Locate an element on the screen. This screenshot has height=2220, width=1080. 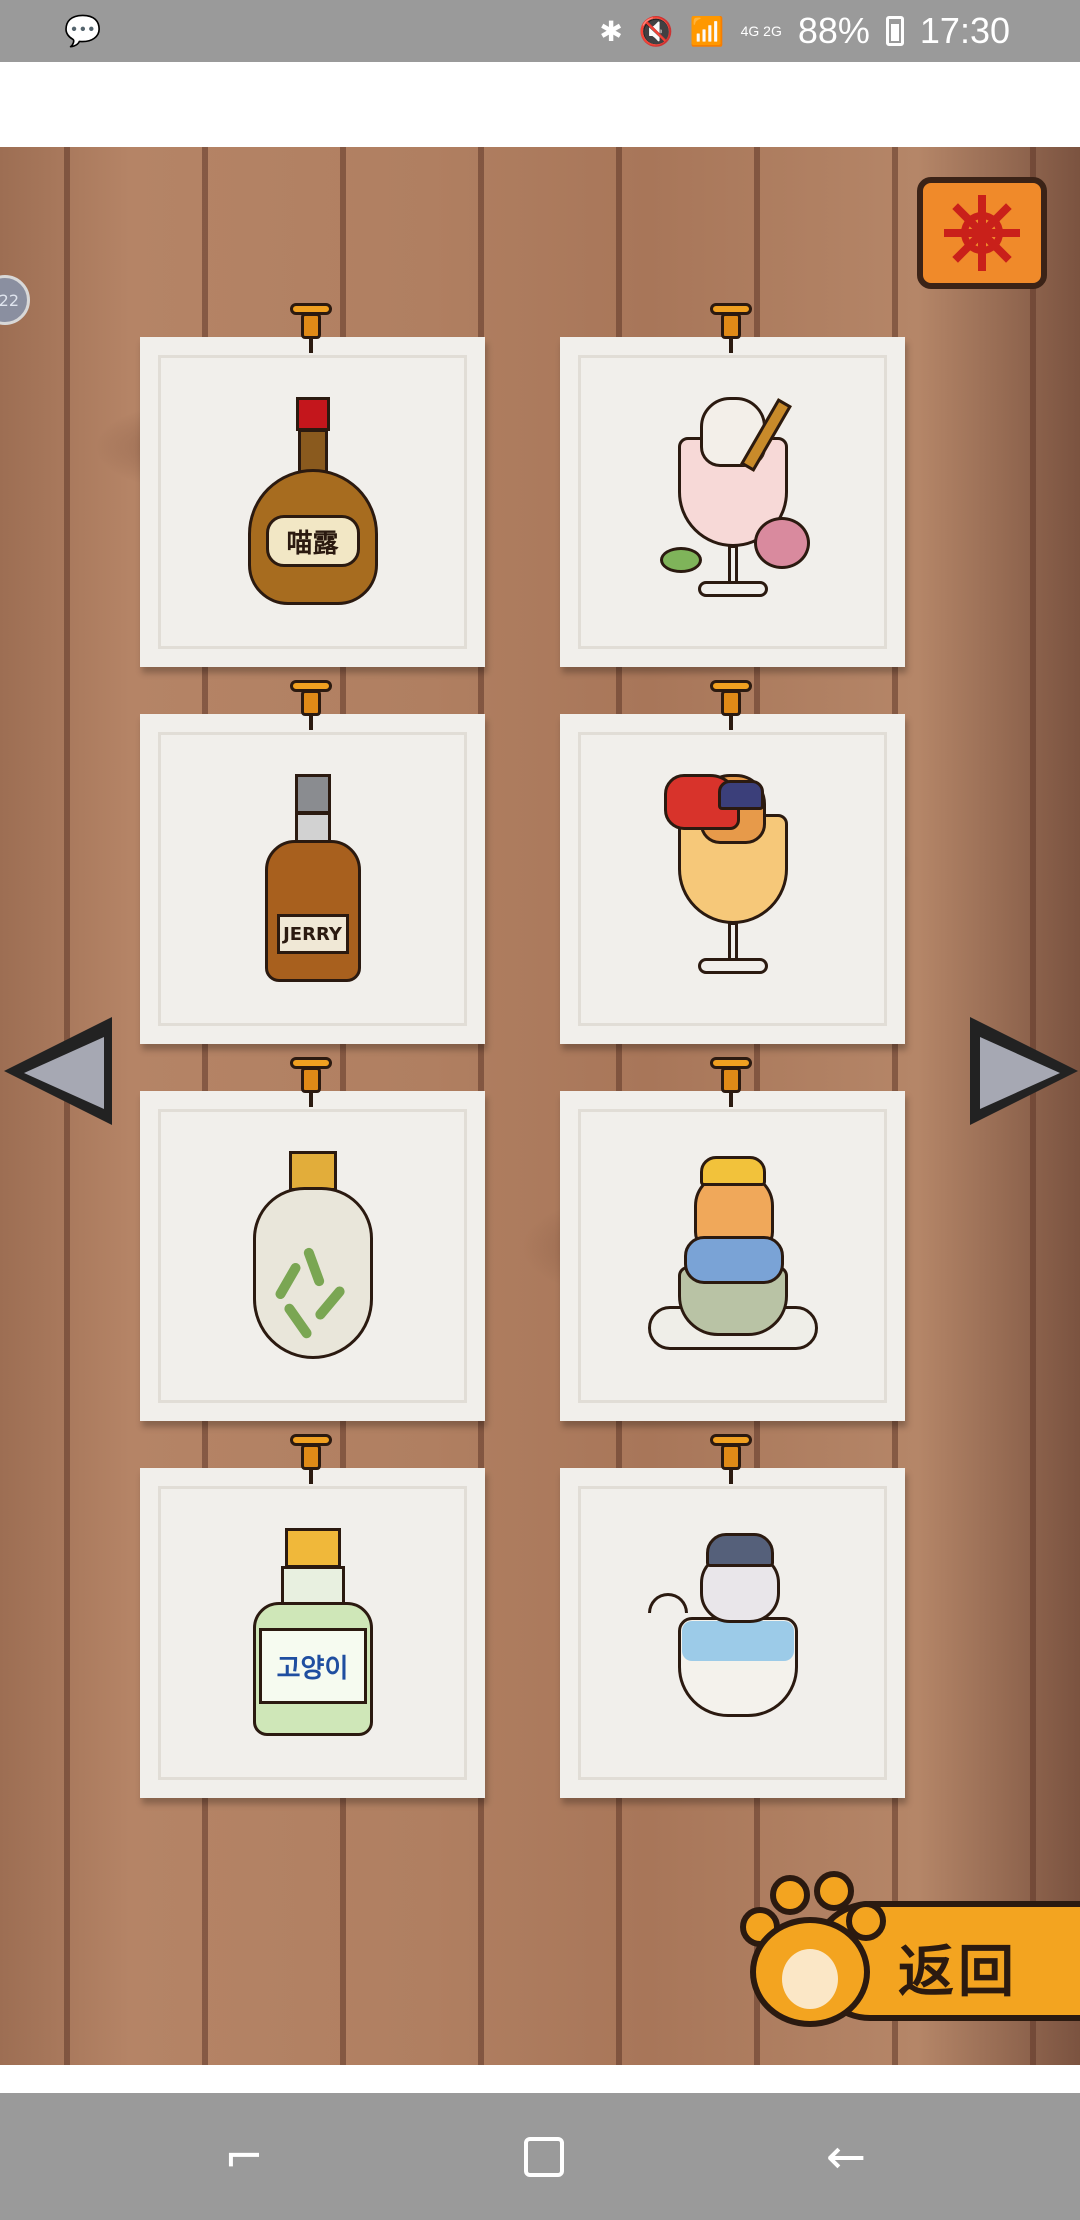
wifi-icon: 📶 is located at coordinates (707, 31).